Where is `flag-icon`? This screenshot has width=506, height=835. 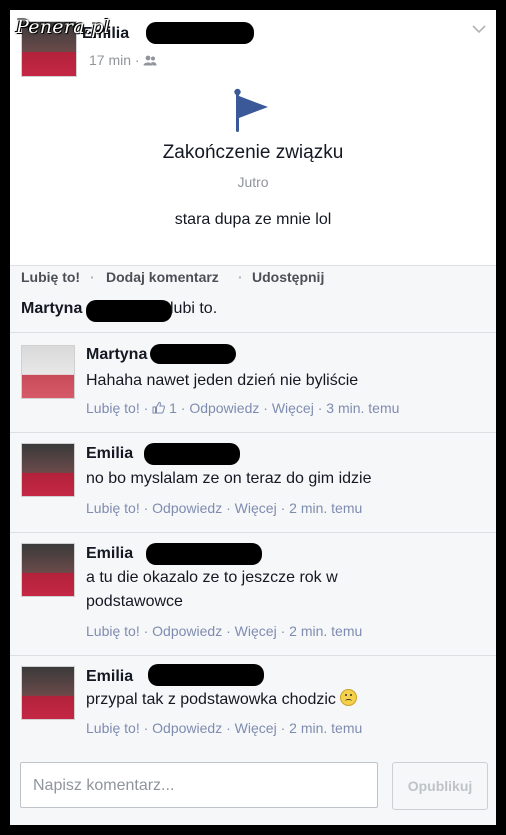 flag-icon is located at coordinates (251, 110).